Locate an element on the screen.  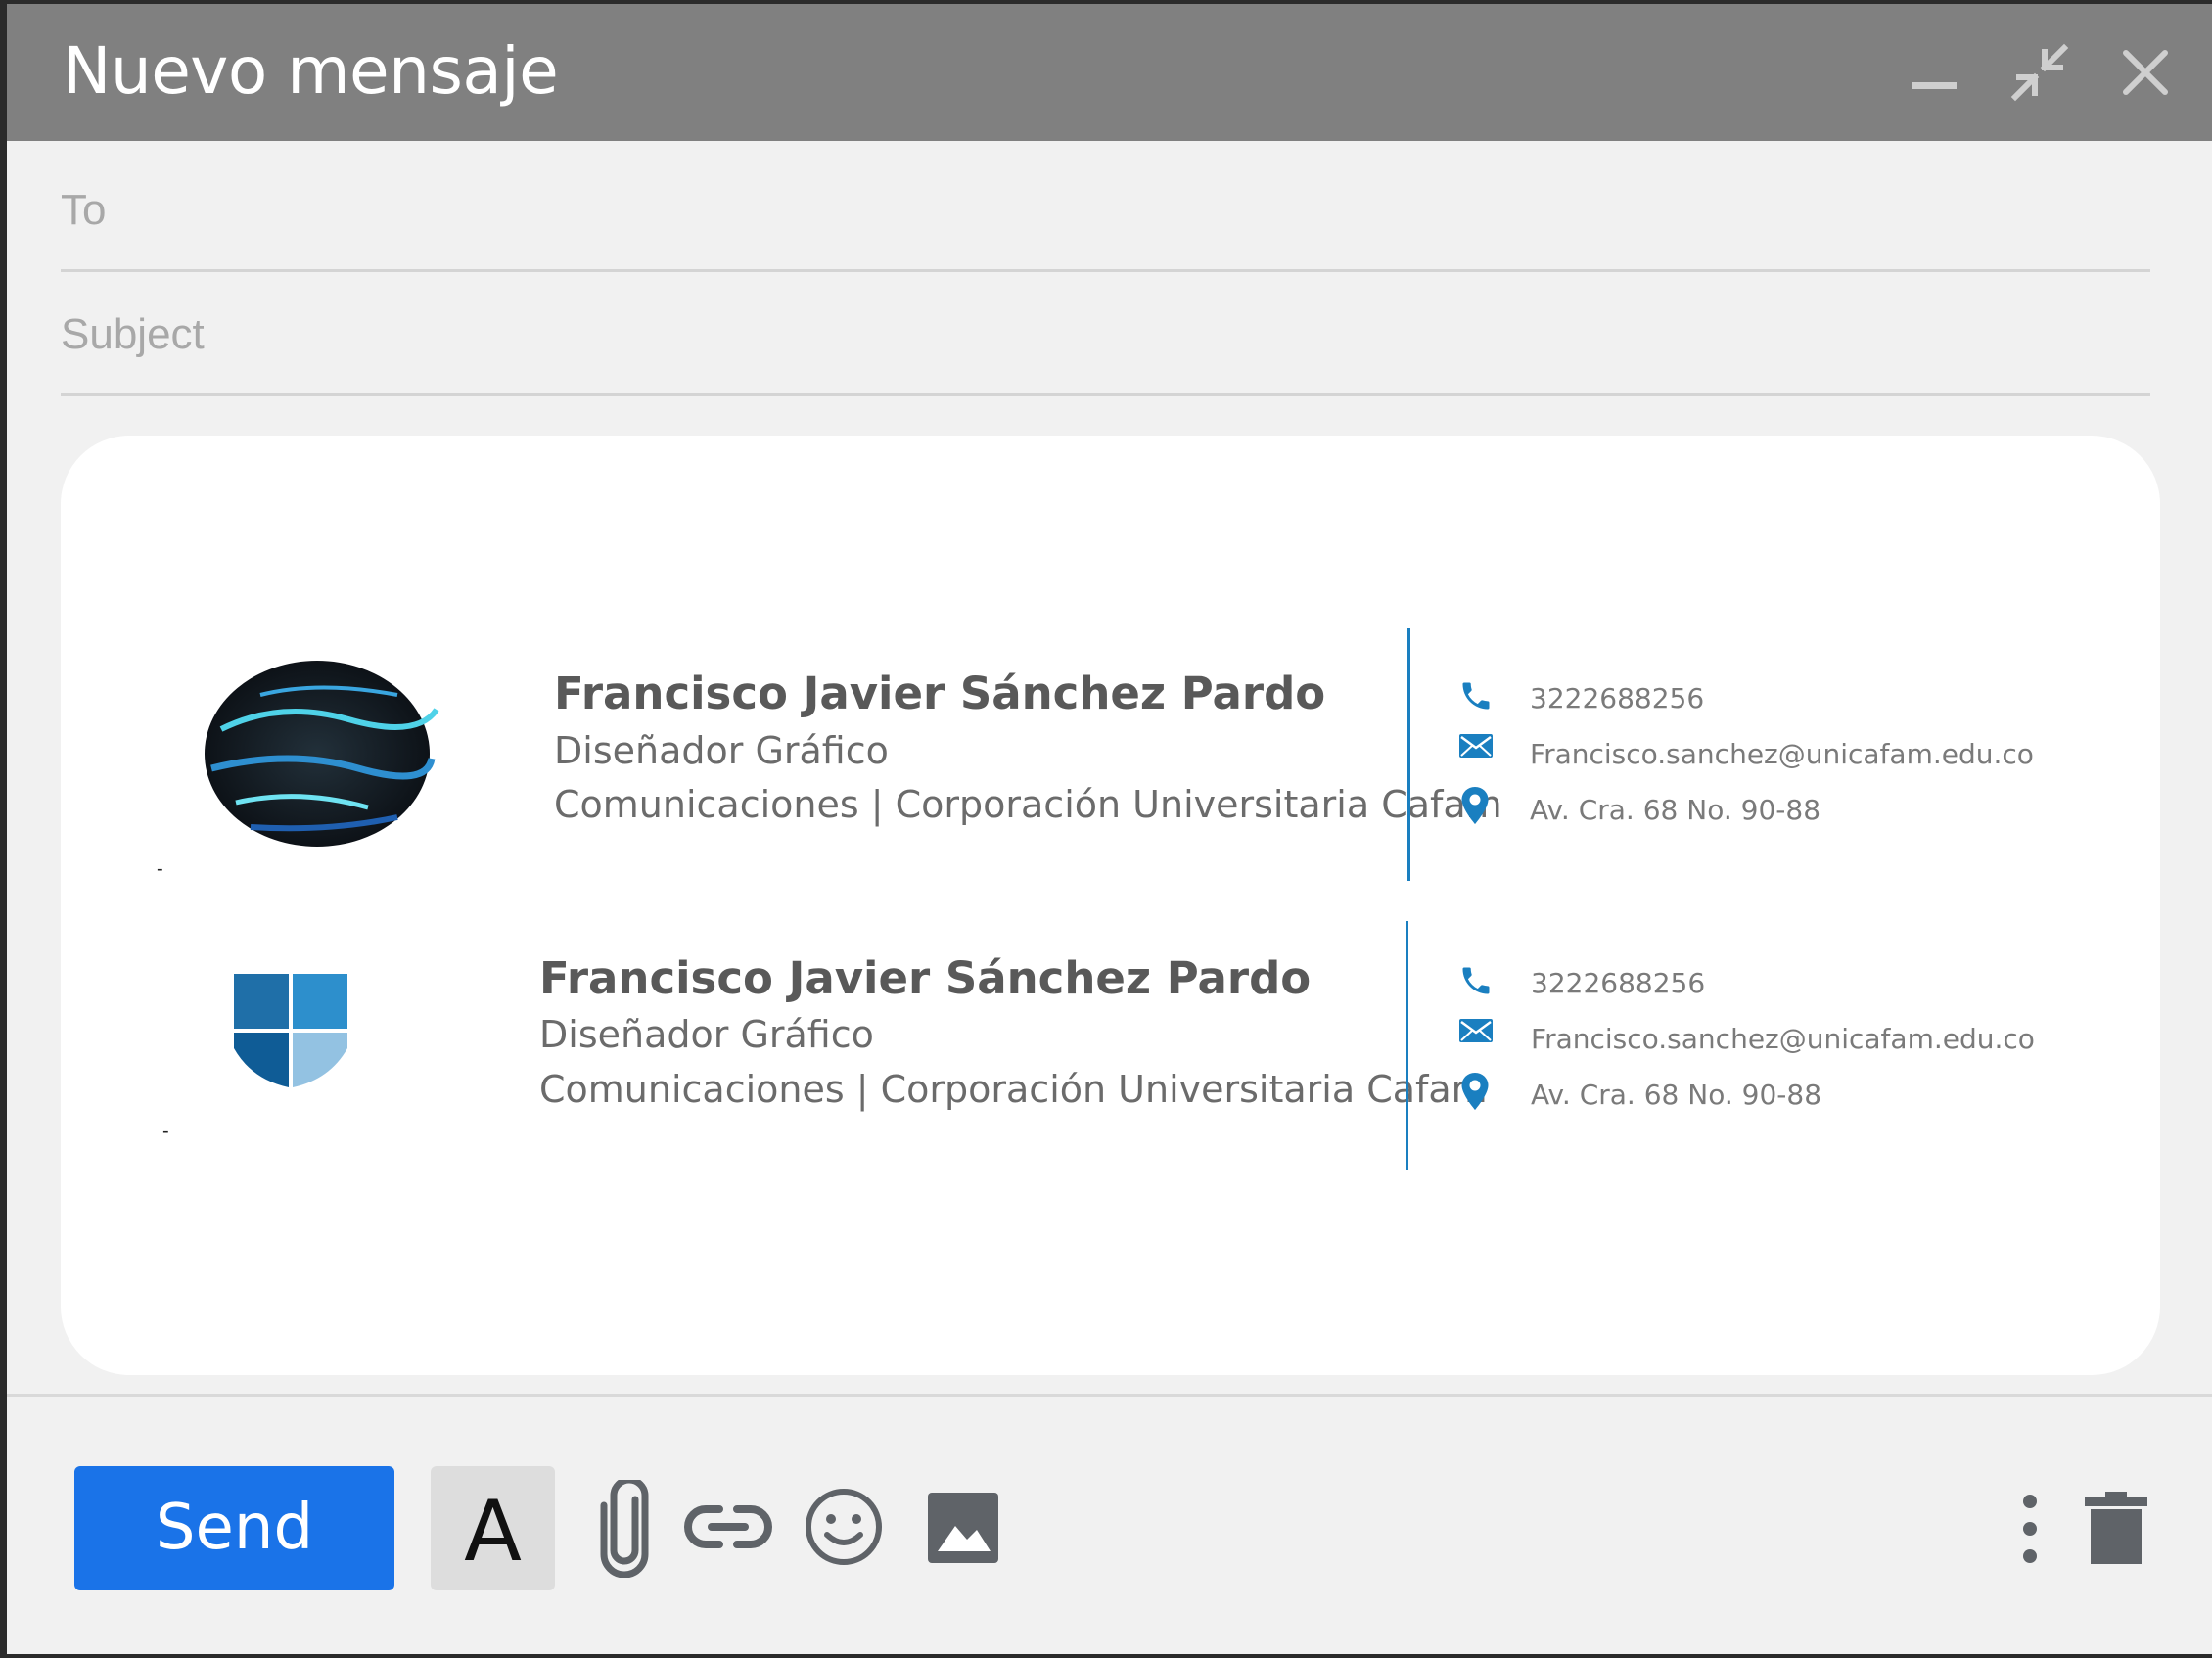
signature-1-email: Francisco.sanchez@unicafam.edu.co is located at coordinates (1782, 754).